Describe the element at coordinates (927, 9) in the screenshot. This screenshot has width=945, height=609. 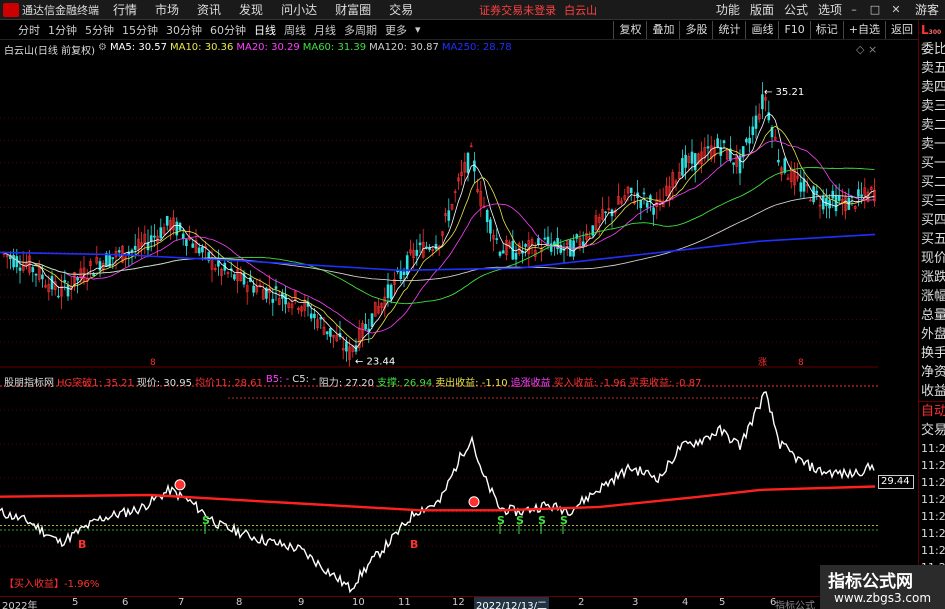
I see `user-guest: 游客` at that location.